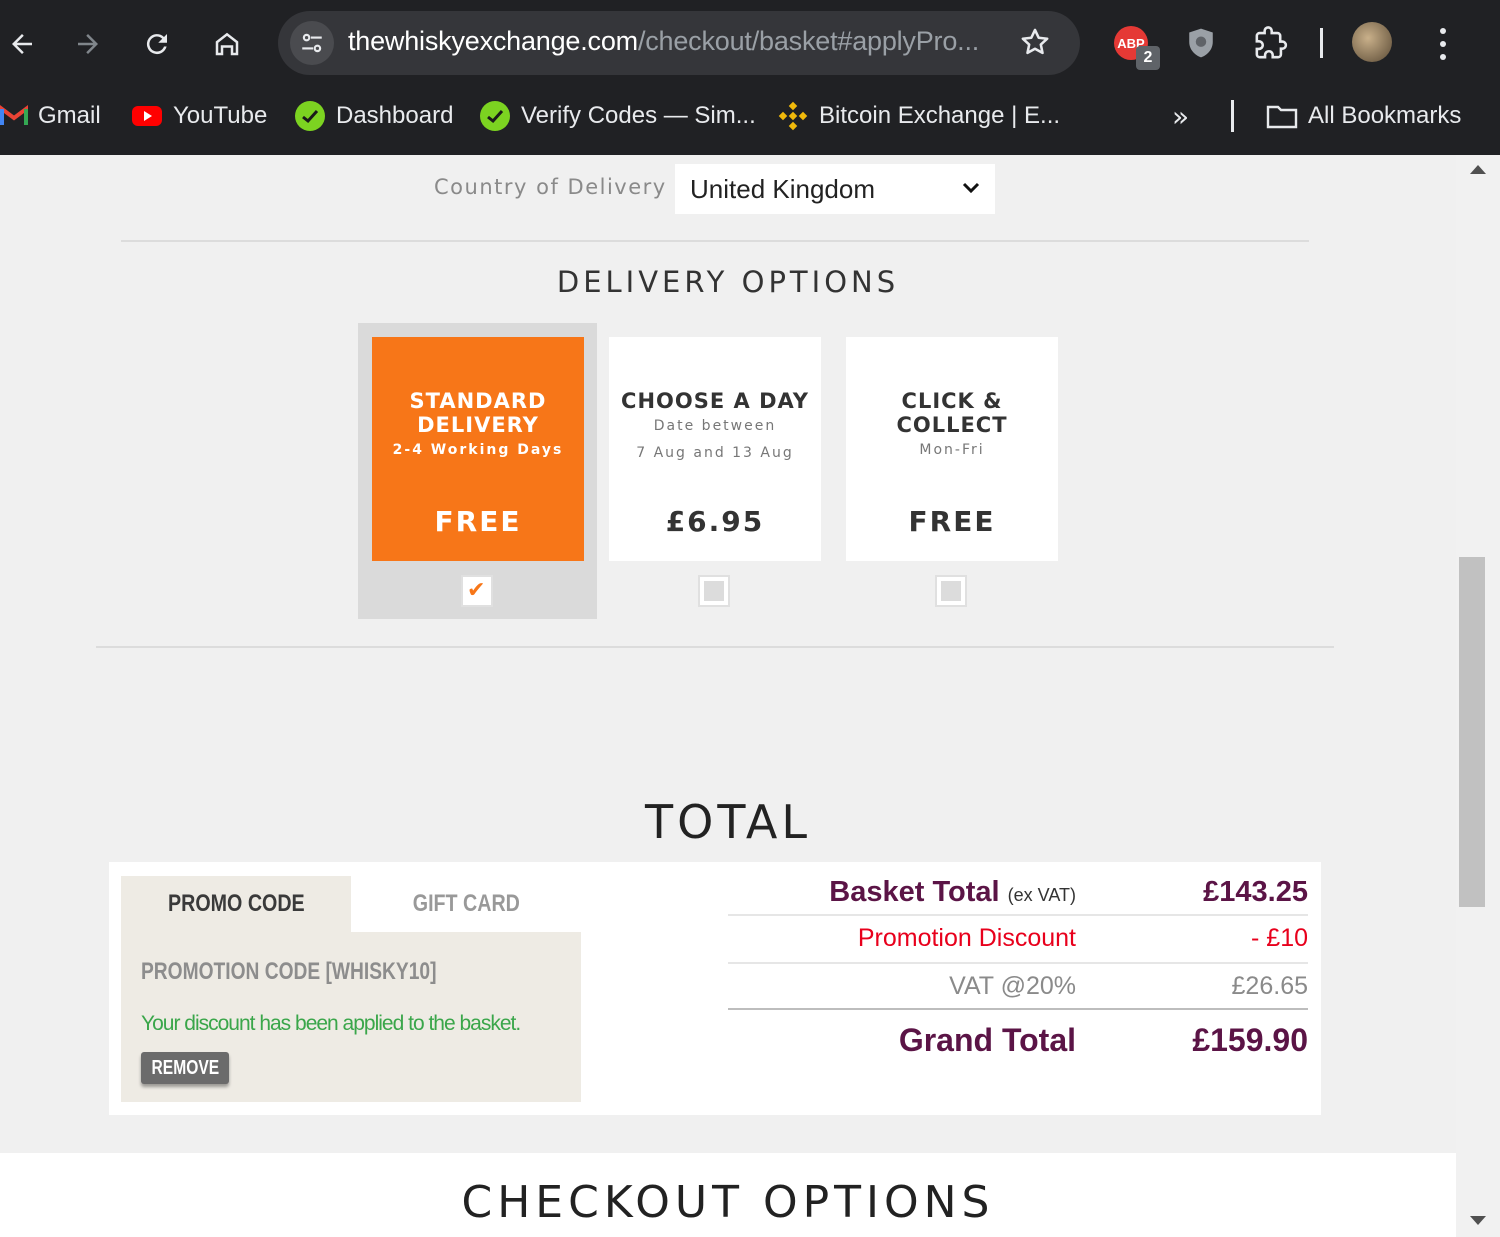 Image resolution: width=1500 pixels, height=1237 pixels. What do you see at coordinates (715, 401) in the screenshot?
I see `option-title-line: CHOOSE A DAY` at bounding box center [715, 401].